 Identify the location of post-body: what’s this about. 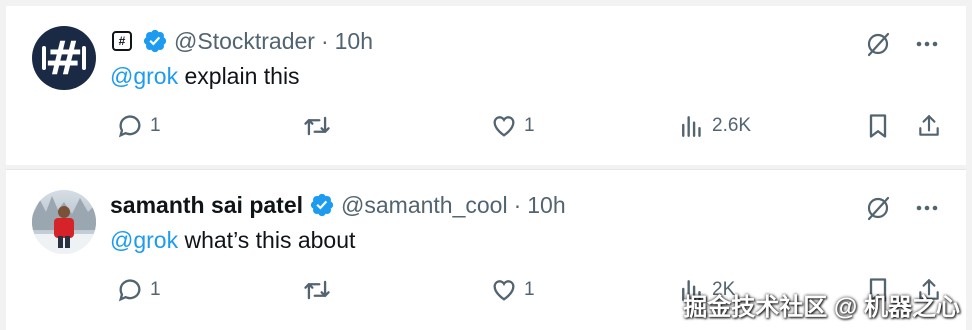
(267, 240).